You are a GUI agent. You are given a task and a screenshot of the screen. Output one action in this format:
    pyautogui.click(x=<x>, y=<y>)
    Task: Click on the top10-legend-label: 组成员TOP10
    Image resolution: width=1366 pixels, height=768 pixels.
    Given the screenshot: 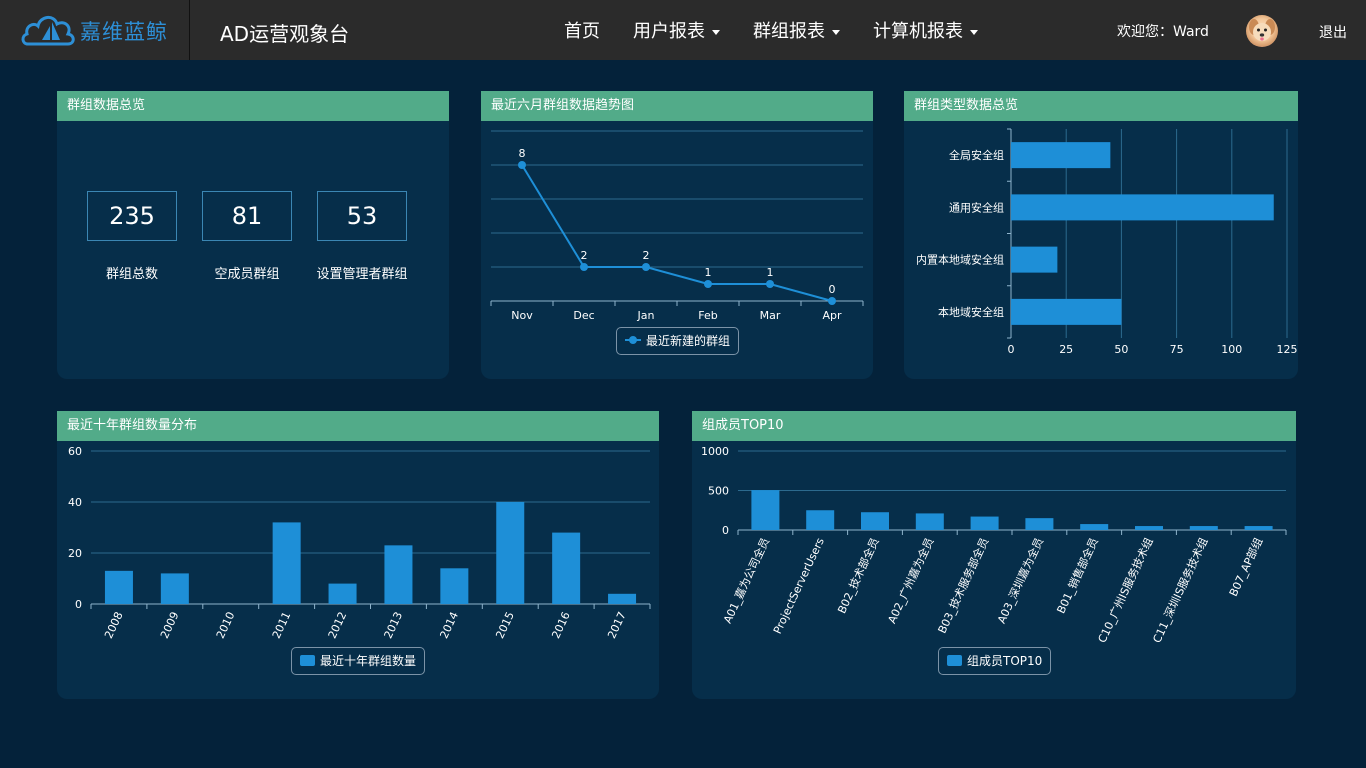 What is the action you would take?
    pyautogui.click(x=1005, y=661)
    